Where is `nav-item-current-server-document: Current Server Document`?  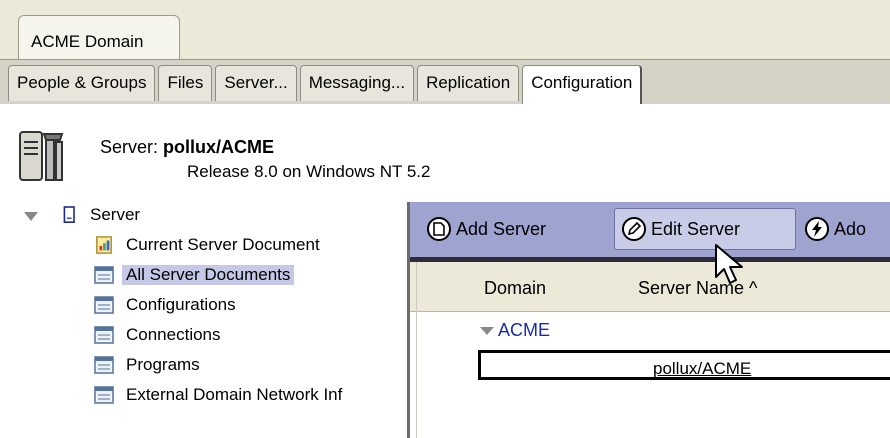 nav-item-current-server-document: Current Server Document is located at coordinates (207, 245).